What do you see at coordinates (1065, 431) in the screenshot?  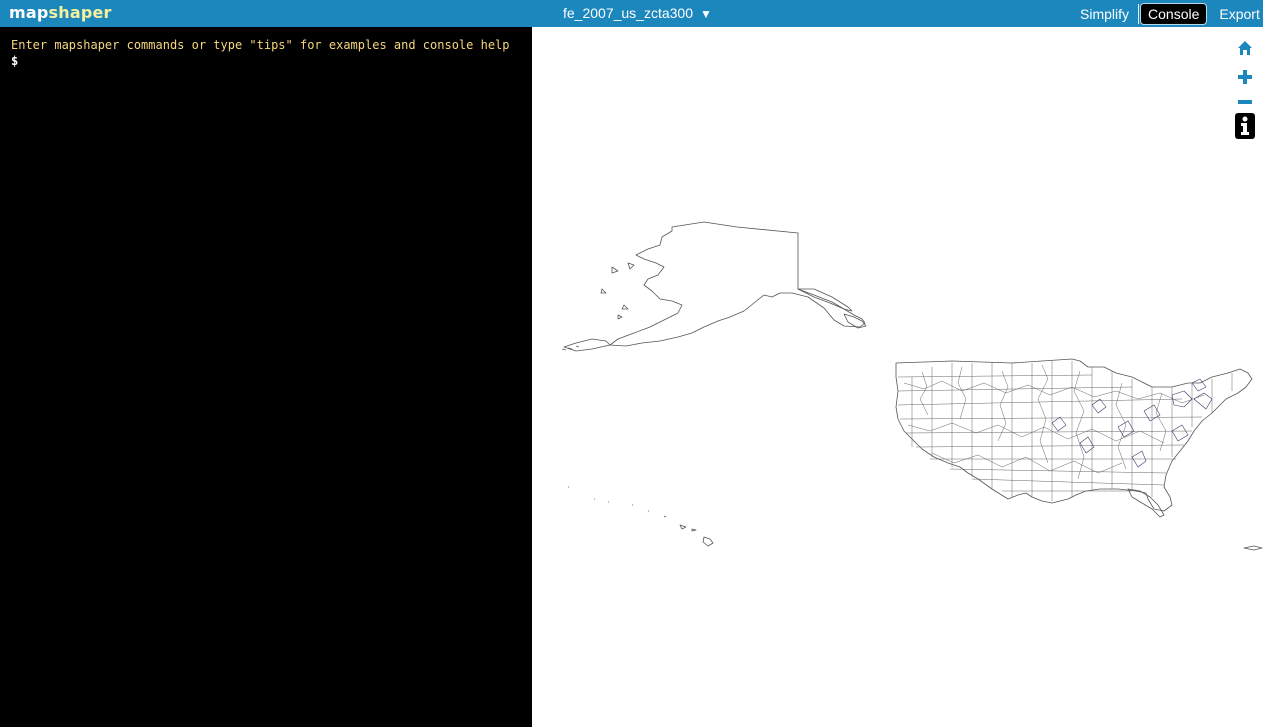 I see `zcta-boundaries` at bounding box center [1065, 431].